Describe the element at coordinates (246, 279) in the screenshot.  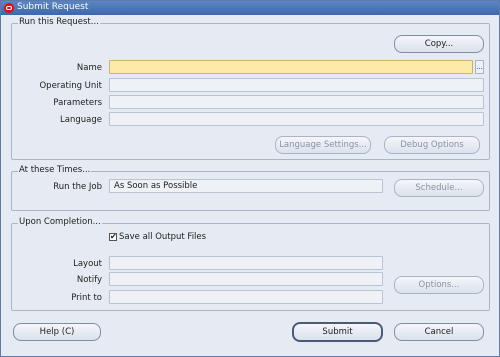
I see `notify-field` at that location.